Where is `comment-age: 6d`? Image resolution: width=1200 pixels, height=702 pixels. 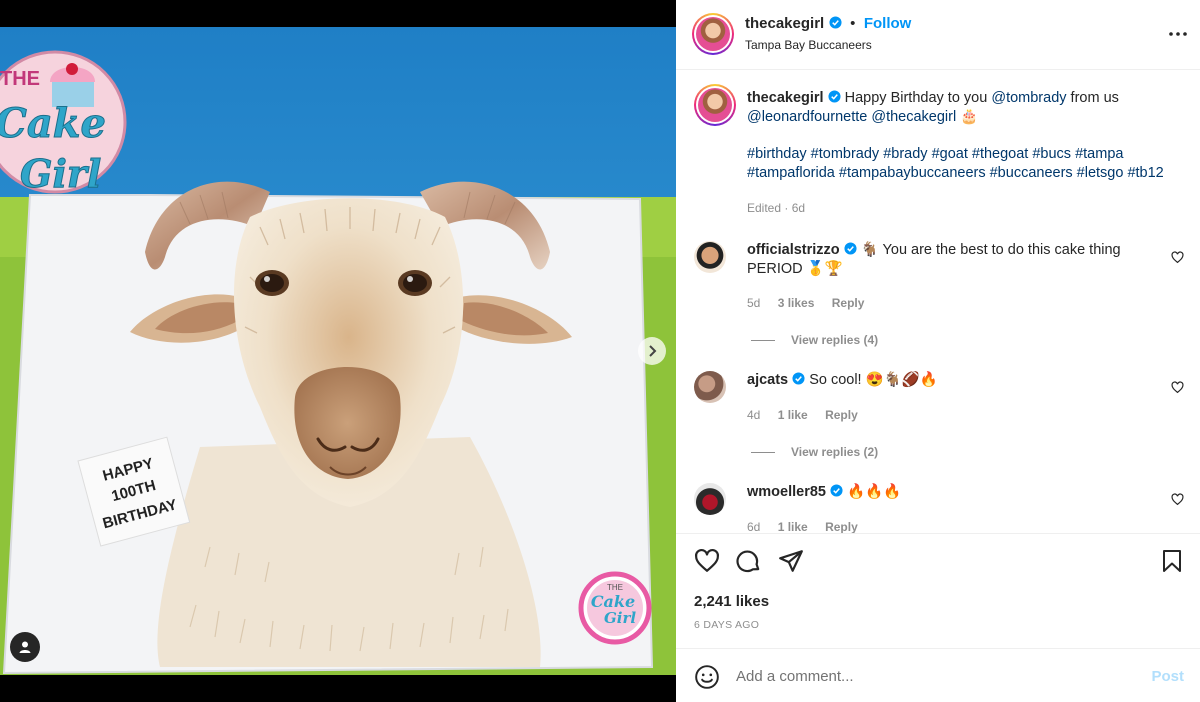 comment-age: 6d is located at coordinates (754, 526).